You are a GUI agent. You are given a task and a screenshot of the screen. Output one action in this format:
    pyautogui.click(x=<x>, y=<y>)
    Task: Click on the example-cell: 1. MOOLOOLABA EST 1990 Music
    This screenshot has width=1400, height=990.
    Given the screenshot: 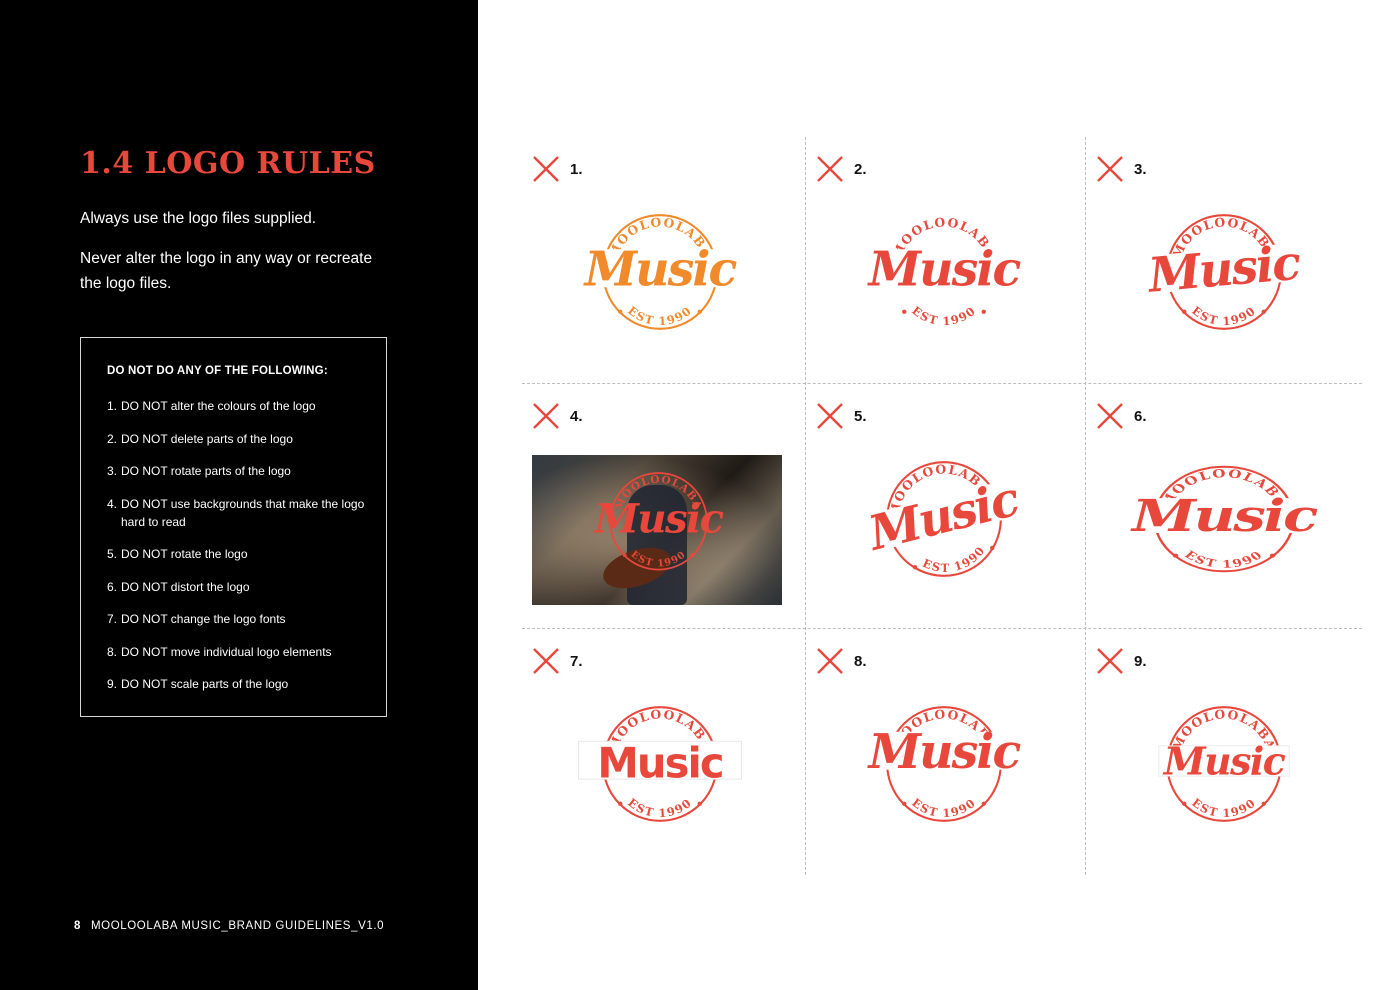 What is the action you would take?
    pyautogui.click(x=662, y=260)
    